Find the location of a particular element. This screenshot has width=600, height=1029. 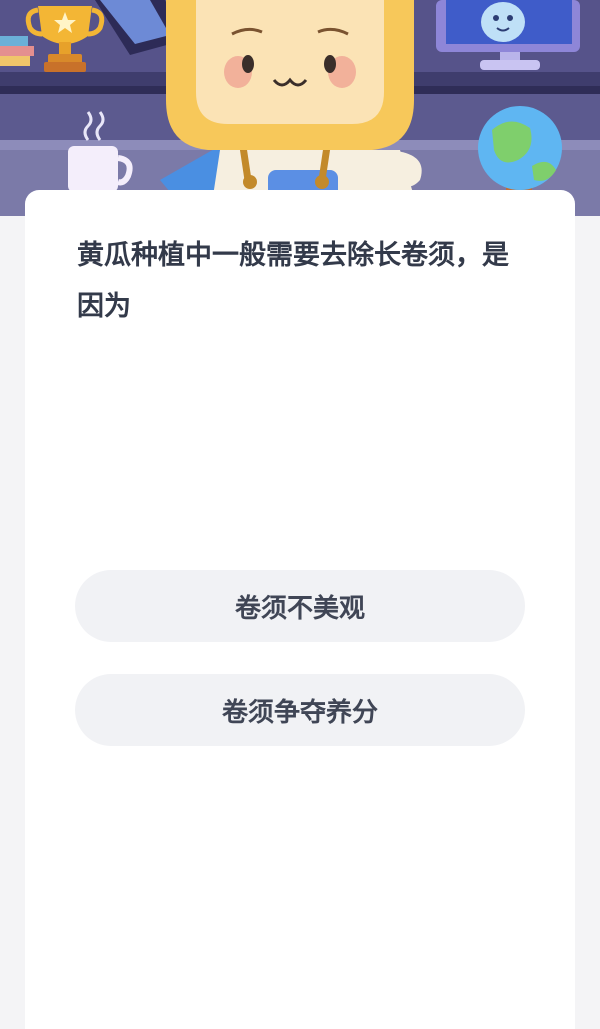

globe-icon is located at coordinates (520, 148).